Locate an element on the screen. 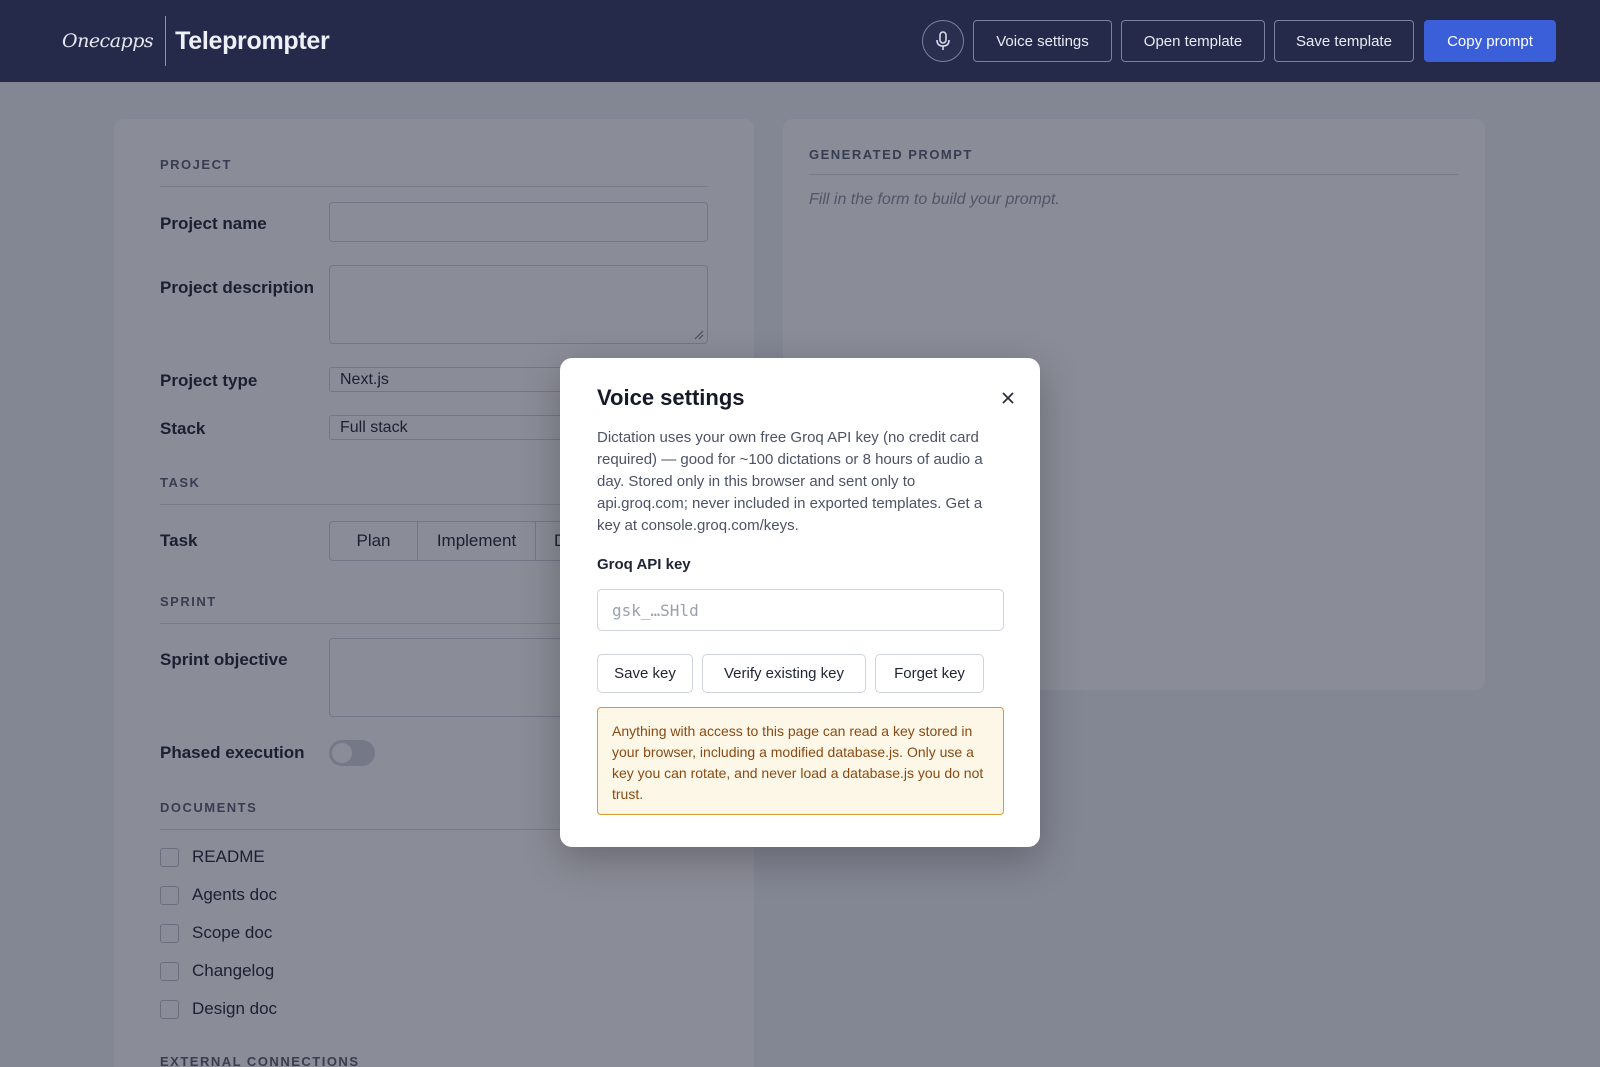 The height and width of the screenshot is (1067, 1600). microphone-button is located at coordinates (943, 41).